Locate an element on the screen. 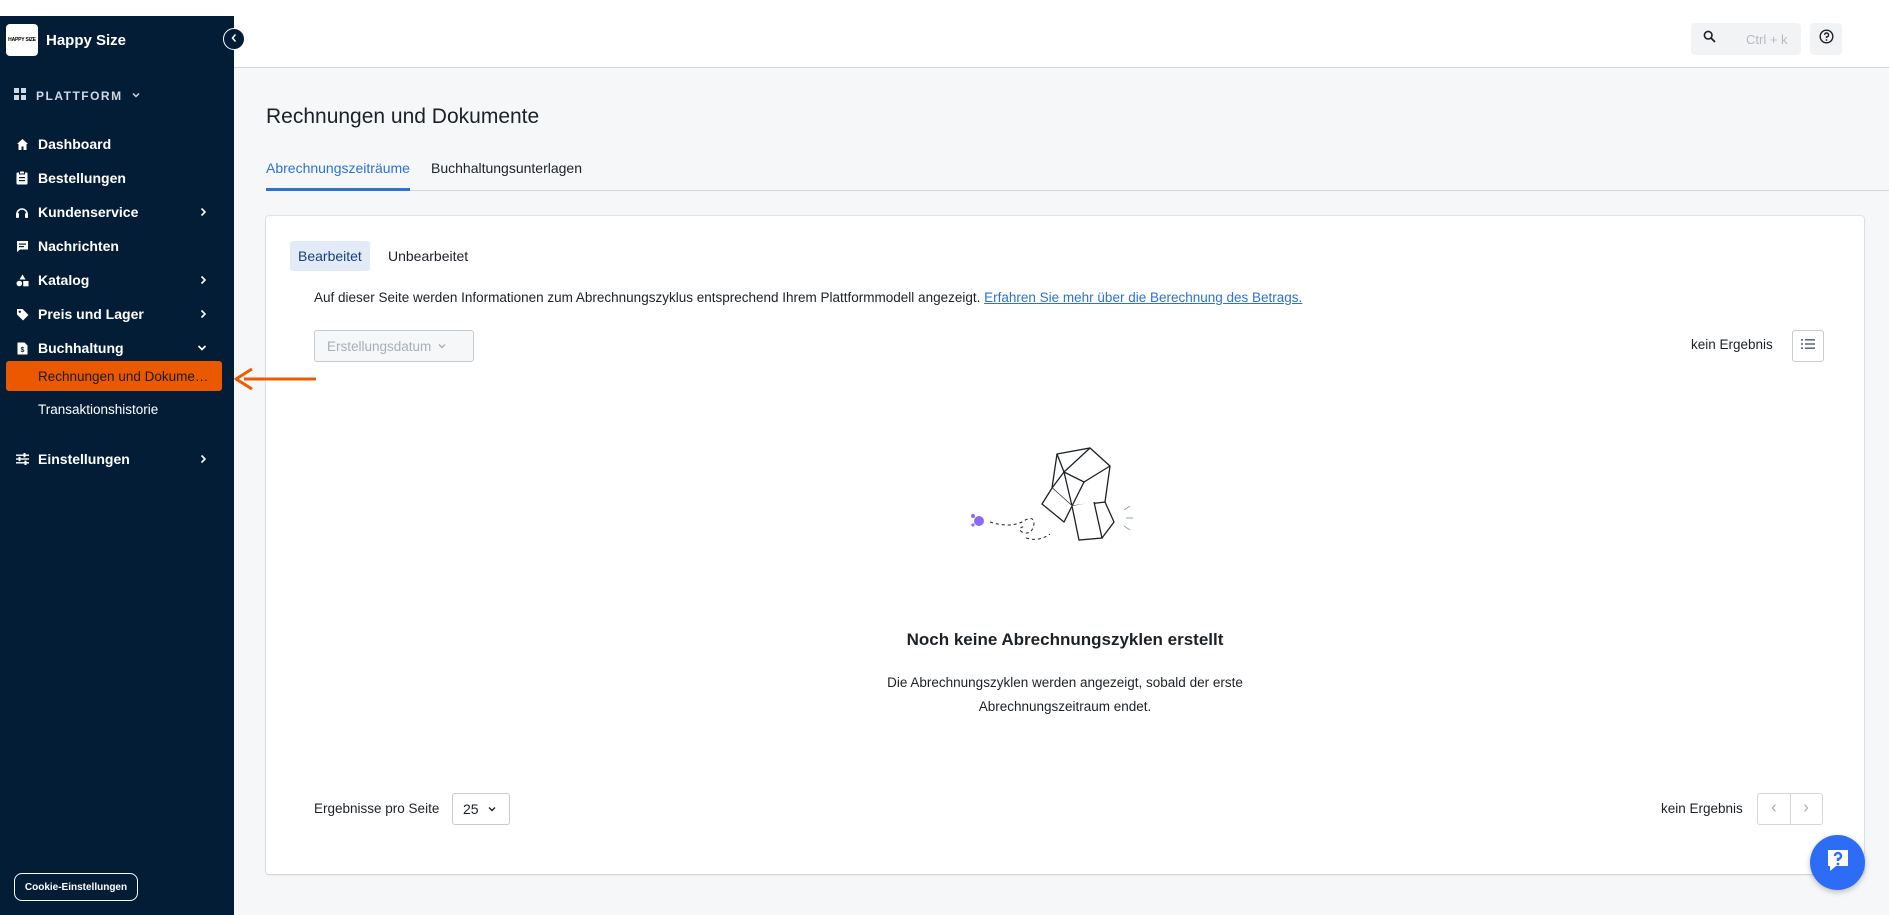 The height and width of the screenshot is (915, 1889). brand-name: Happy Size is located at coordinates (86, 40).